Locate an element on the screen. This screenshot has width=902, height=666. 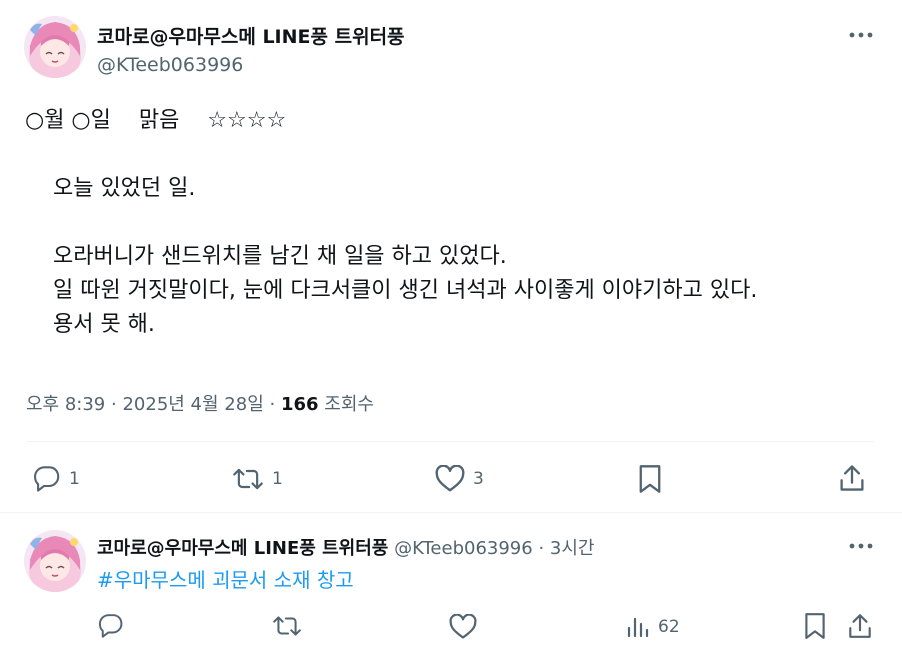
views-count: 166 is located at coordinates (299, 404).